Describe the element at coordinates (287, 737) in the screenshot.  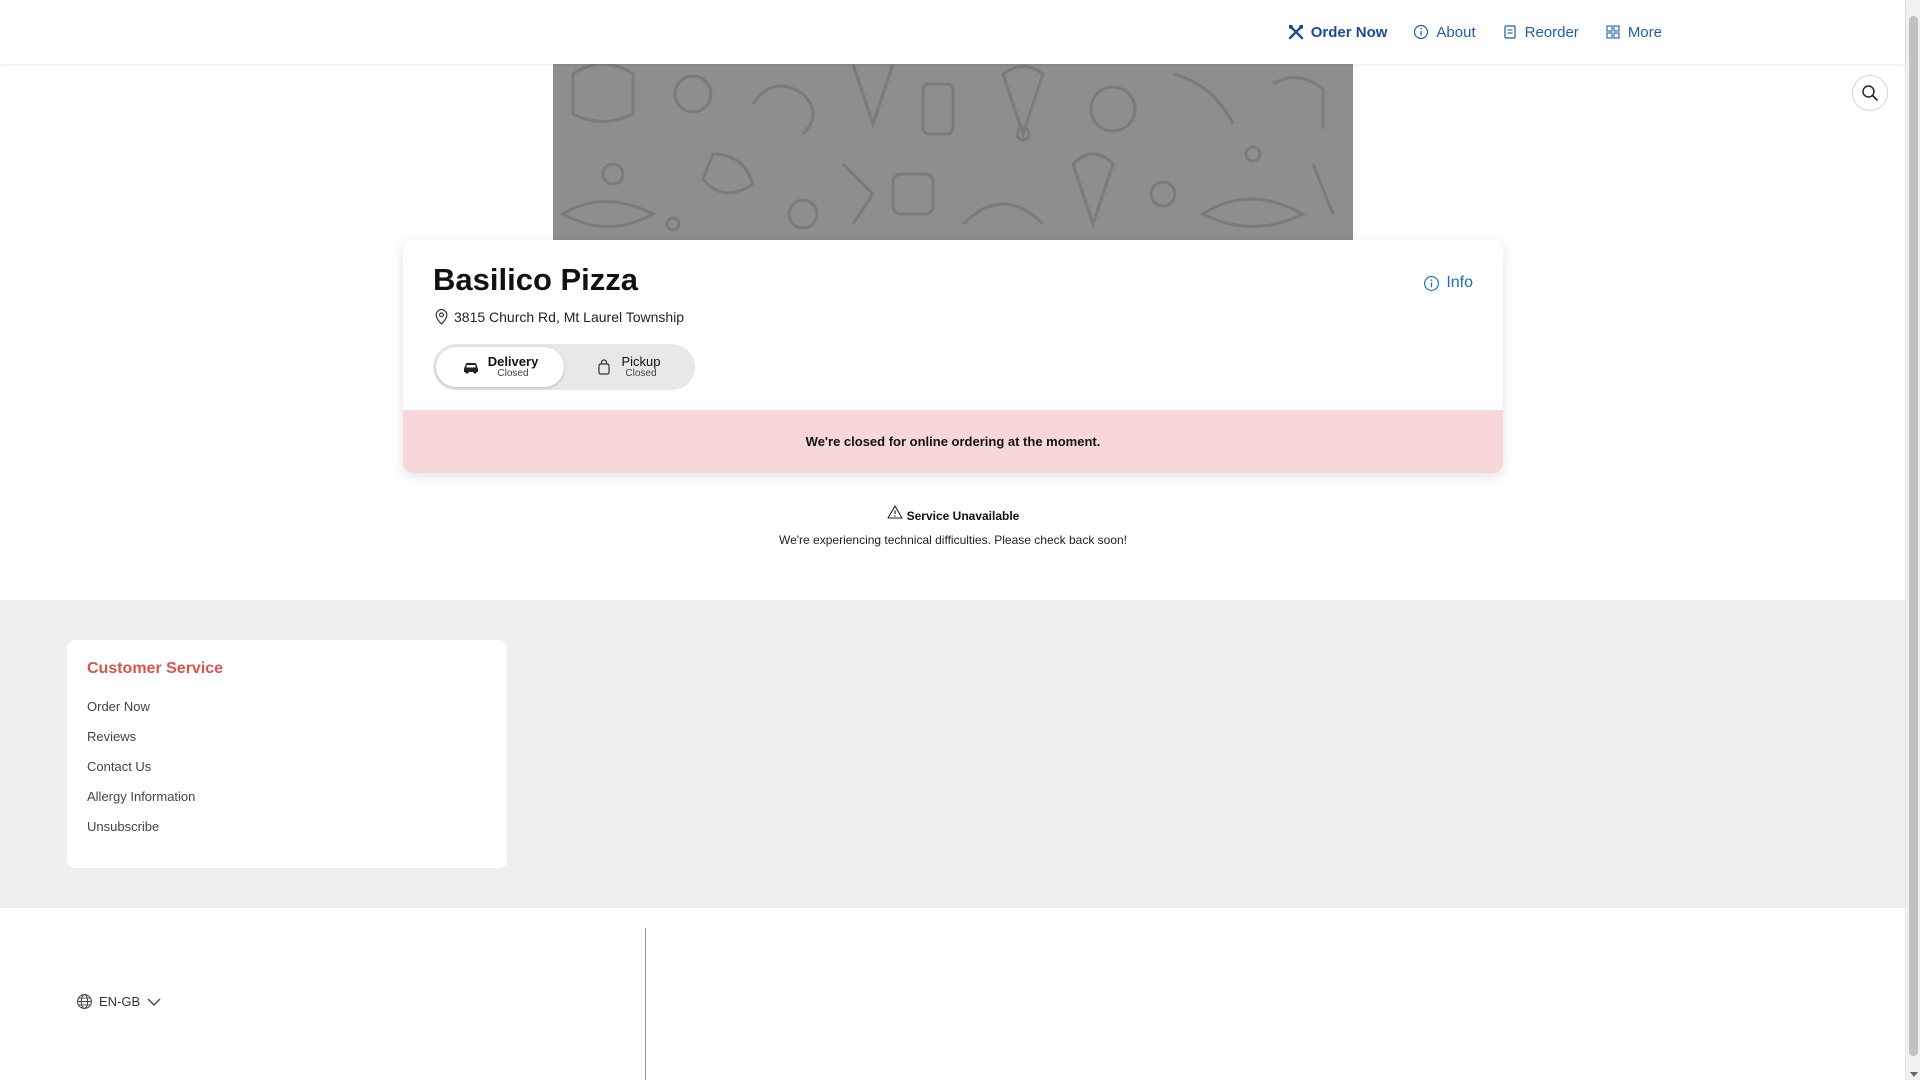
I see `footer-link-reviews: Reviews` at that location.